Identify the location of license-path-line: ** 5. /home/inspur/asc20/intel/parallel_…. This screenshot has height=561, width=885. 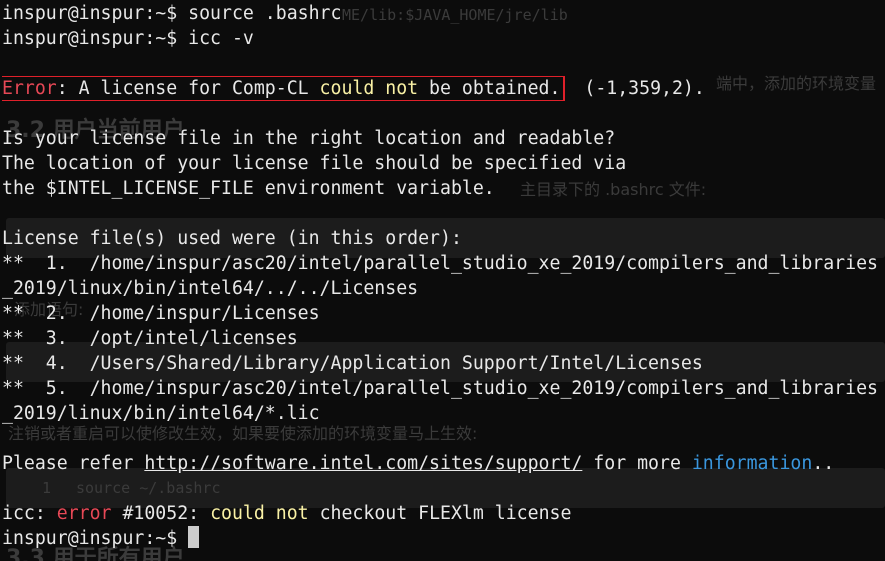
(440, 388).